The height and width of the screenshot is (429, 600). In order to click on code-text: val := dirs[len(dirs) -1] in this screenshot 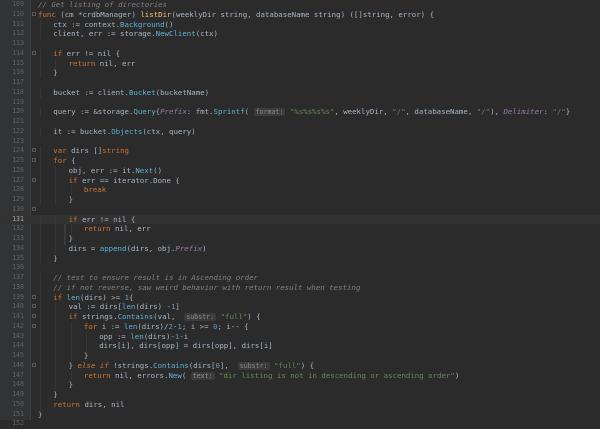, I will do `click(124, 307)`.